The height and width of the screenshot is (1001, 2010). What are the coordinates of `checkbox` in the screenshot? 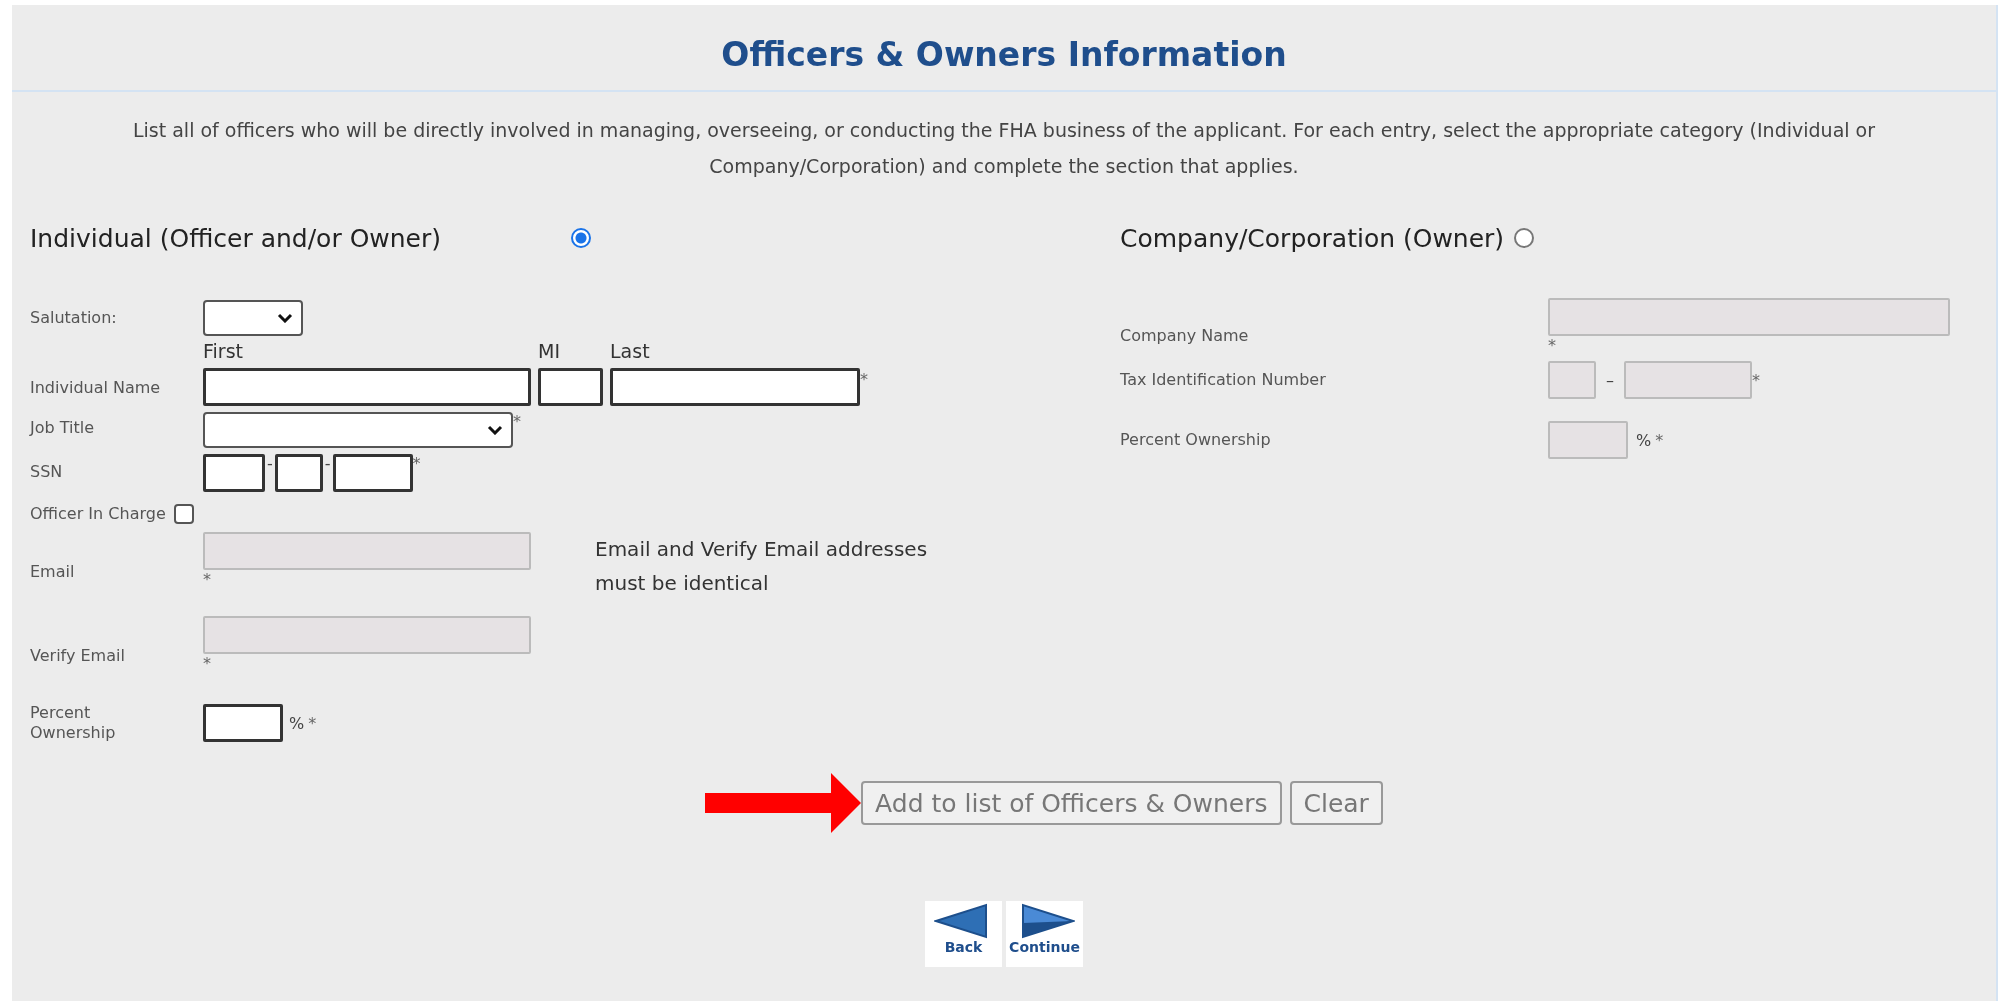 It's located at (183, 514).